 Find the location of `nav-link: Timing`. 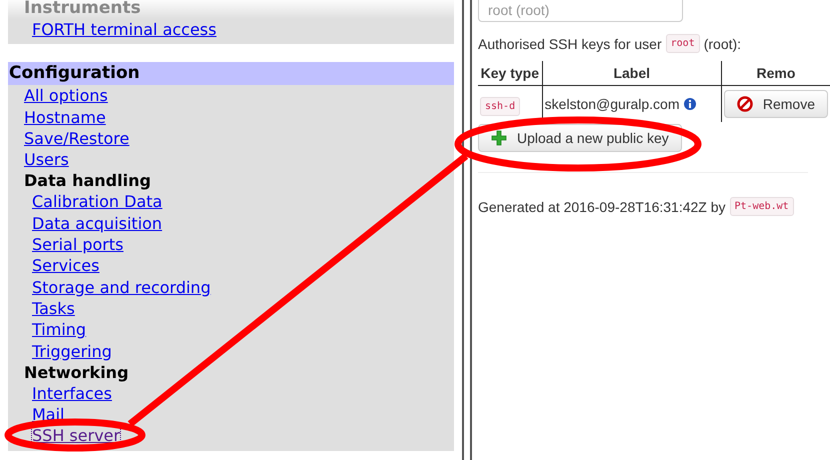

nav-link: Timing is located at coordinates (59, 330).